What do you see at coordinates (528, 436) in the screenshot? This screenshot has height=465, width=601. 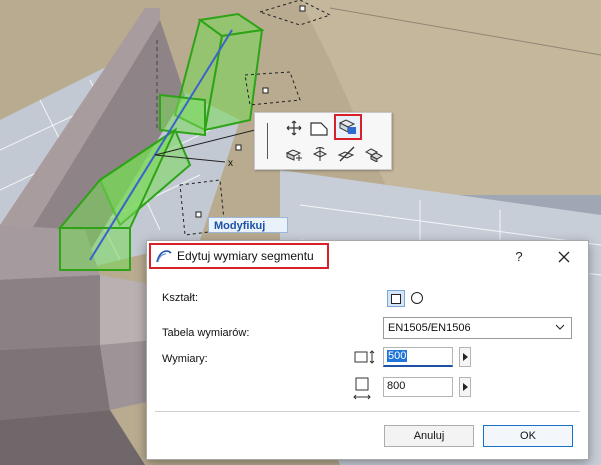 I see `ok-button: OK` at bounding box center [528, 436].